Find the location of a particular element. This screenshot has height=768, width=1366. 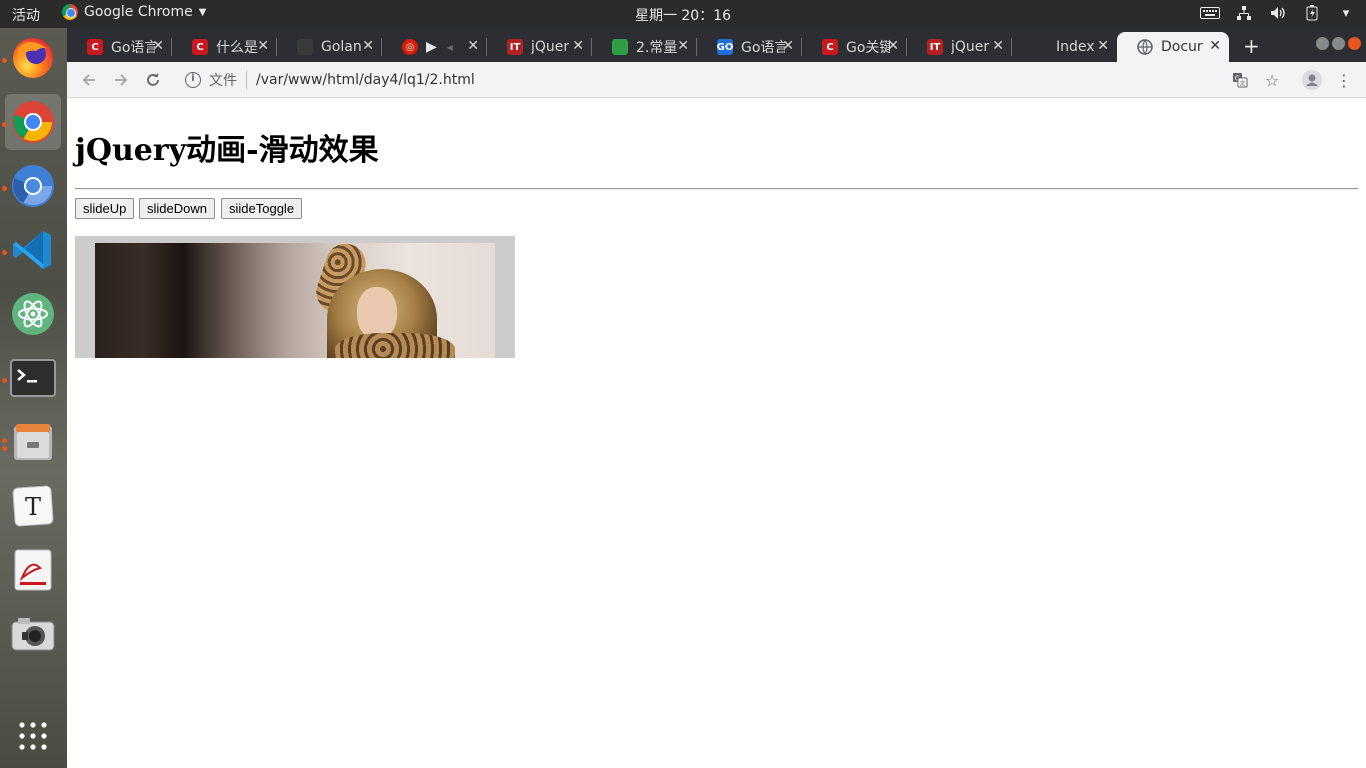

volume-icon is located at coordinates (1278, 13).